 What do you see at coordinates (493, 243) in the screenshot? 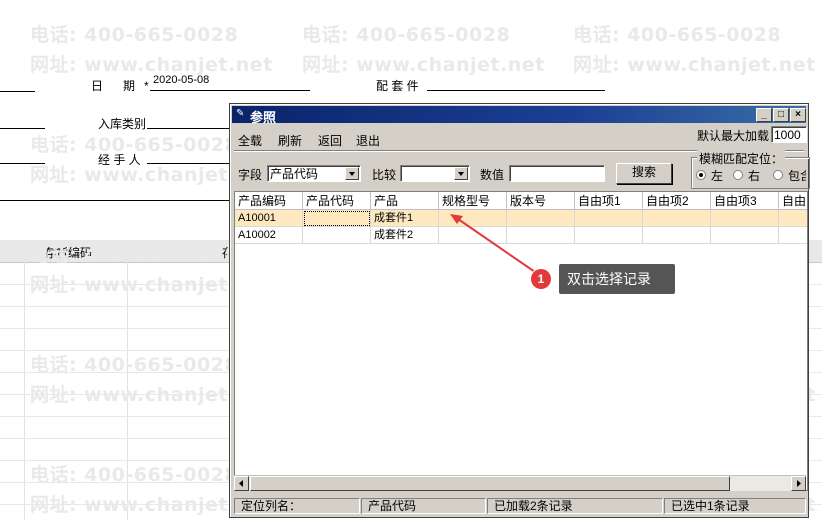
I see `annotation-arrow` at bounding box center [493, 243].